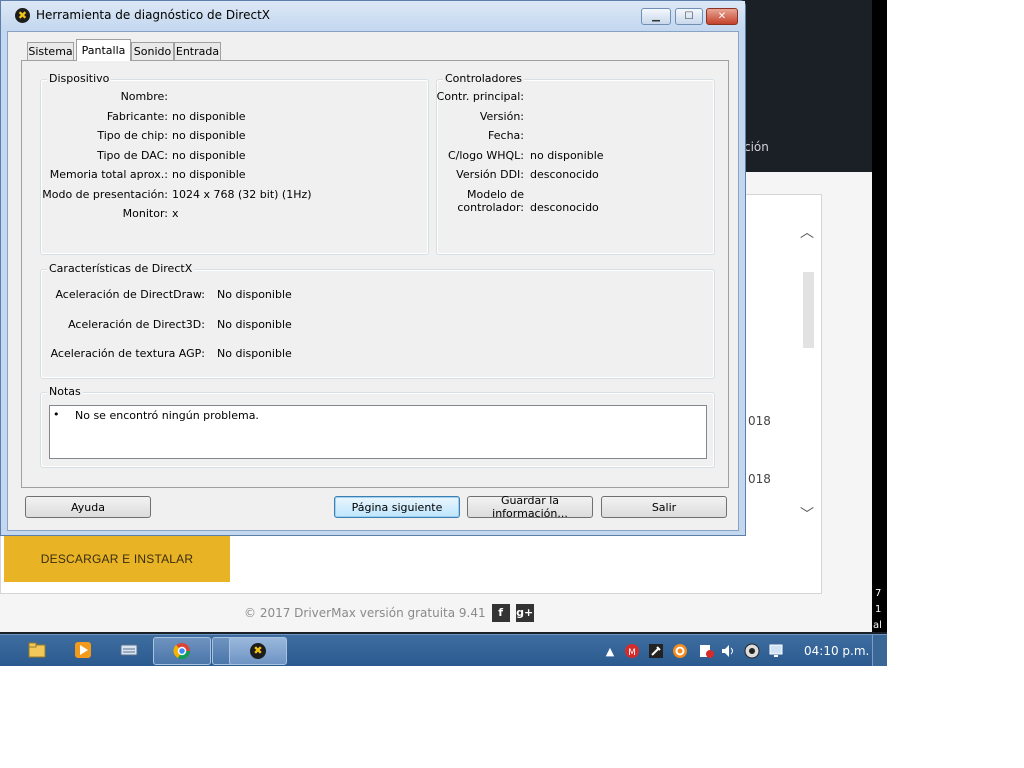 This screenshot has width=1024, height=768. I want to click on driver-date-label: Fecha:, so click(506, 135).